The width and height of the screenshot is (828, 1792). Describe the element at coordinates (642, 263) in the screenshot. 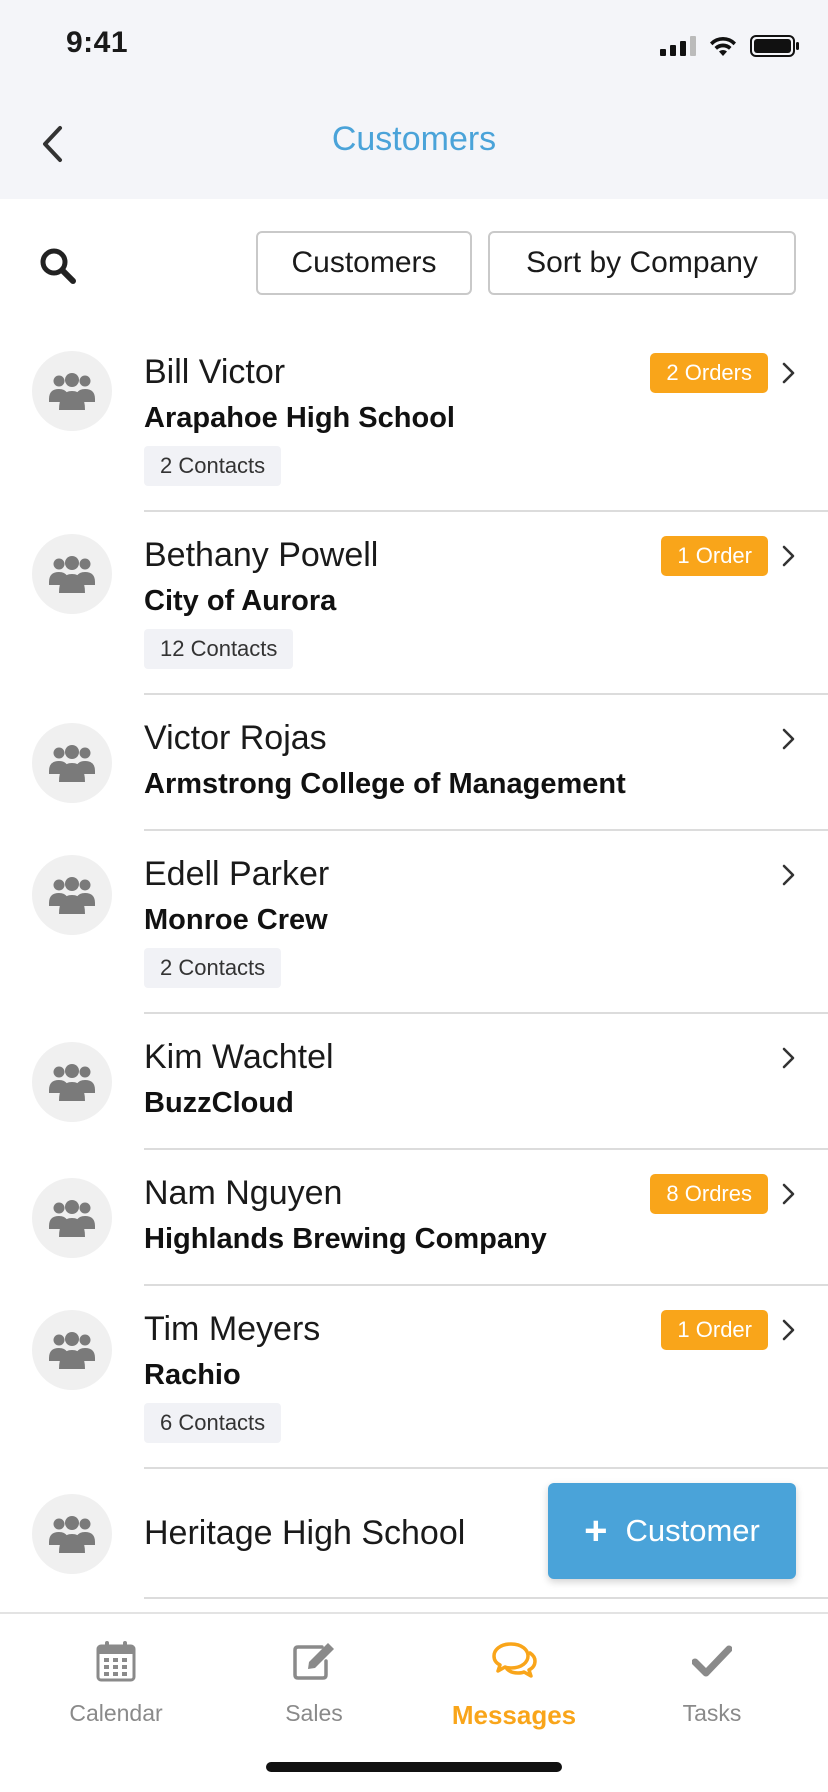

I see `sort-by-company-button: Sort by Company` at that location.